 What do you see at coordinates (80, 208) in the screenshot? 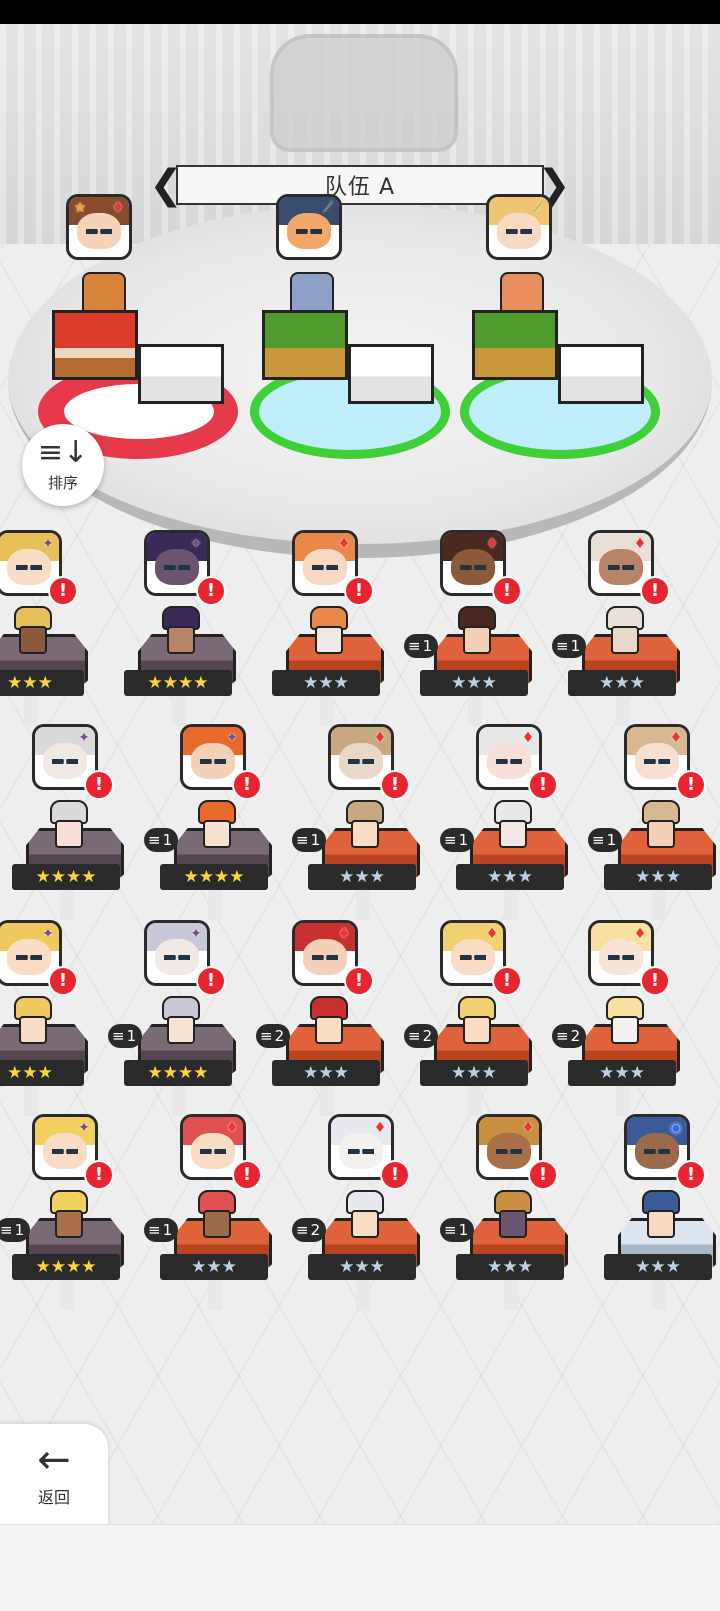
I see `leader-star-icon: ★` at bounding box center [80, 208].